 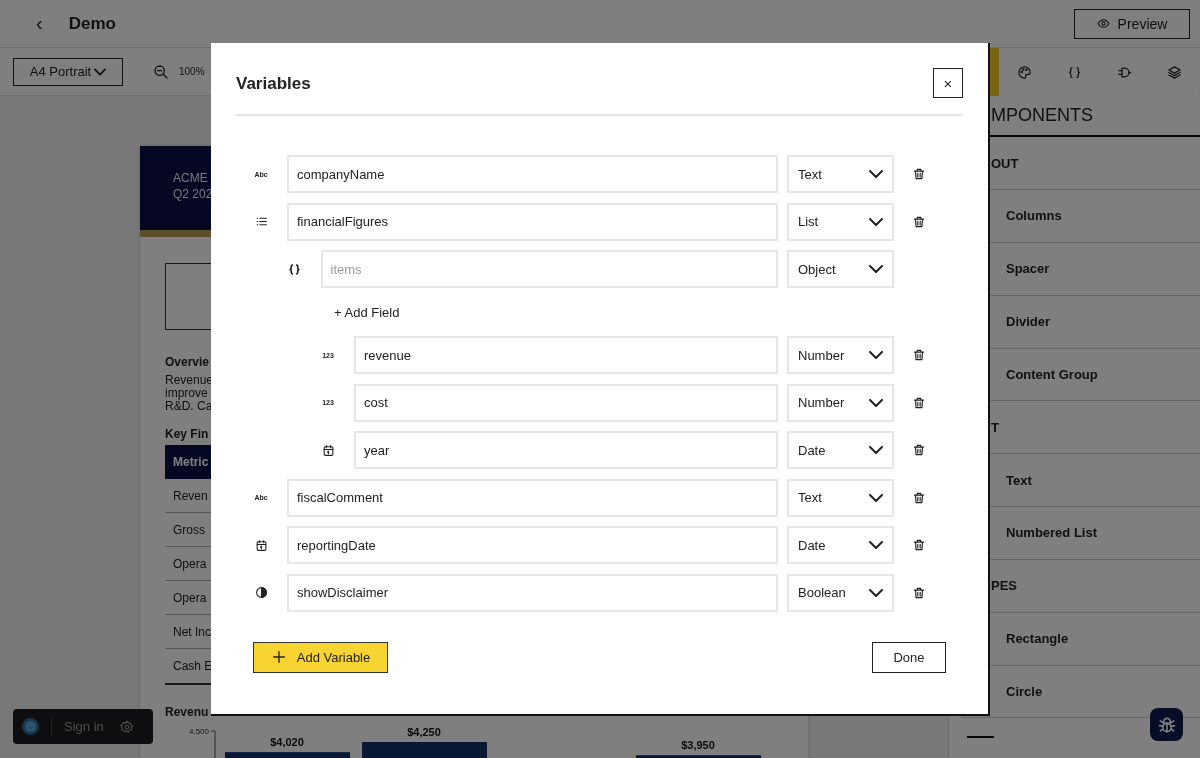 I want to click on zoom-out-button, so click(x=161, y=71).